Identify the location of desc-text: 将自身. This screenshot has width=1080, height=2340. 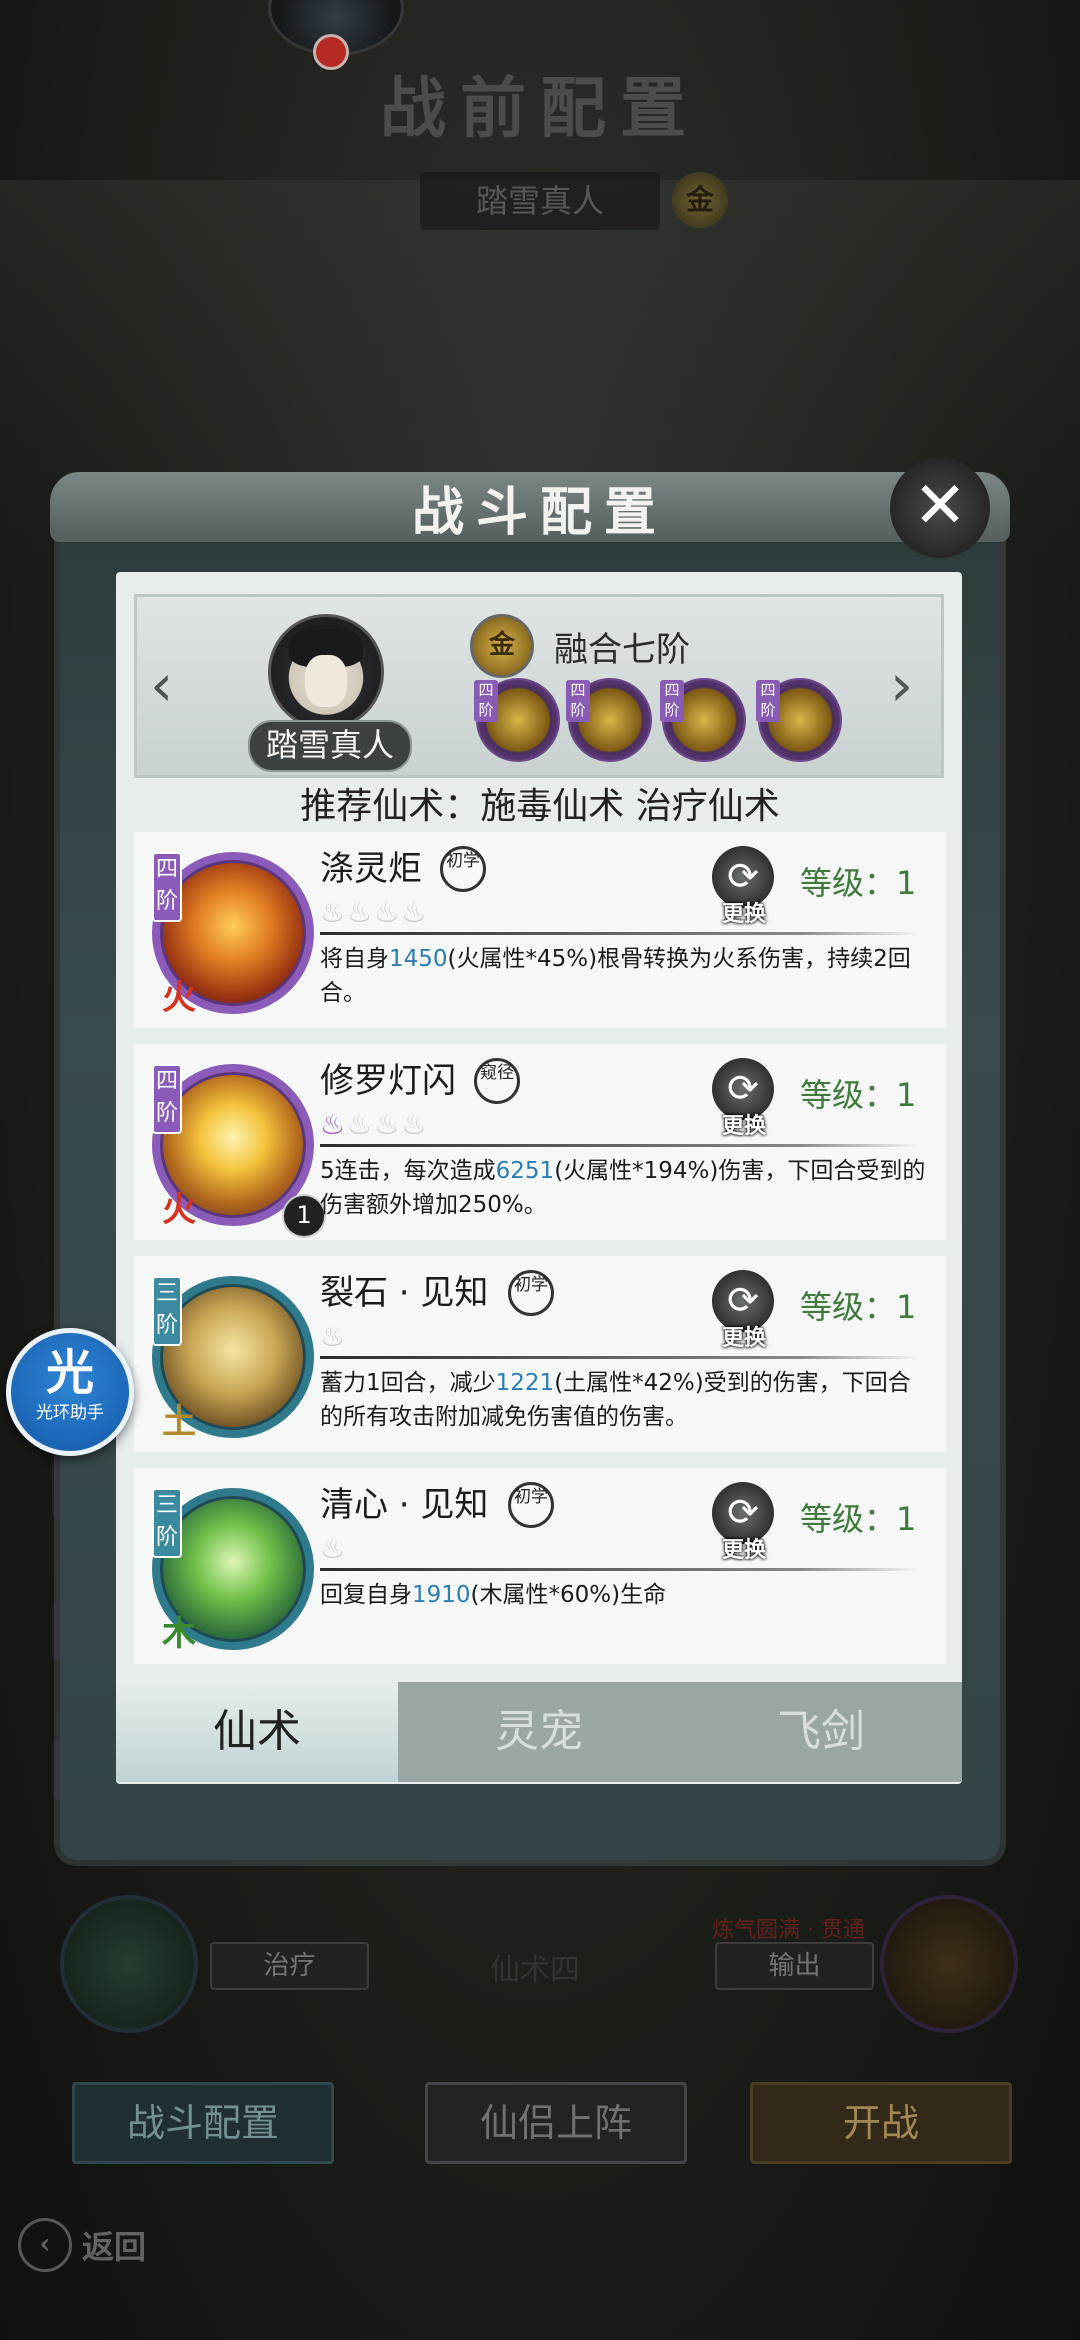
(354, 959).